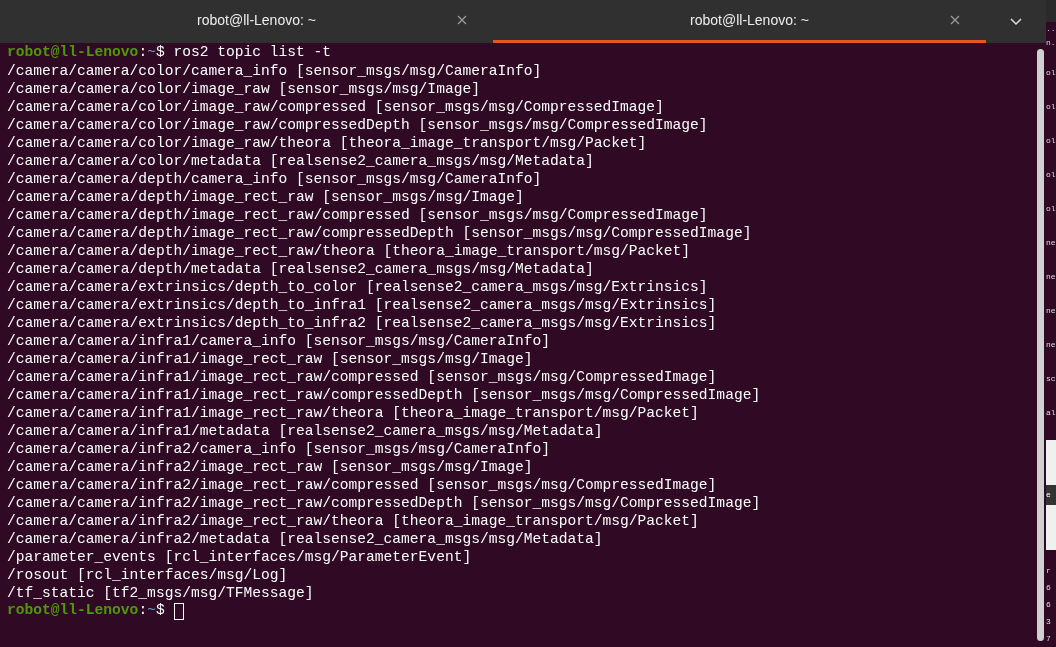 This screenshot has height=647, width=1056. What do you see at coordinates (1051, 412) in the screenshot?
I see `text-fragment: al` at bounding box center [1051, 412].